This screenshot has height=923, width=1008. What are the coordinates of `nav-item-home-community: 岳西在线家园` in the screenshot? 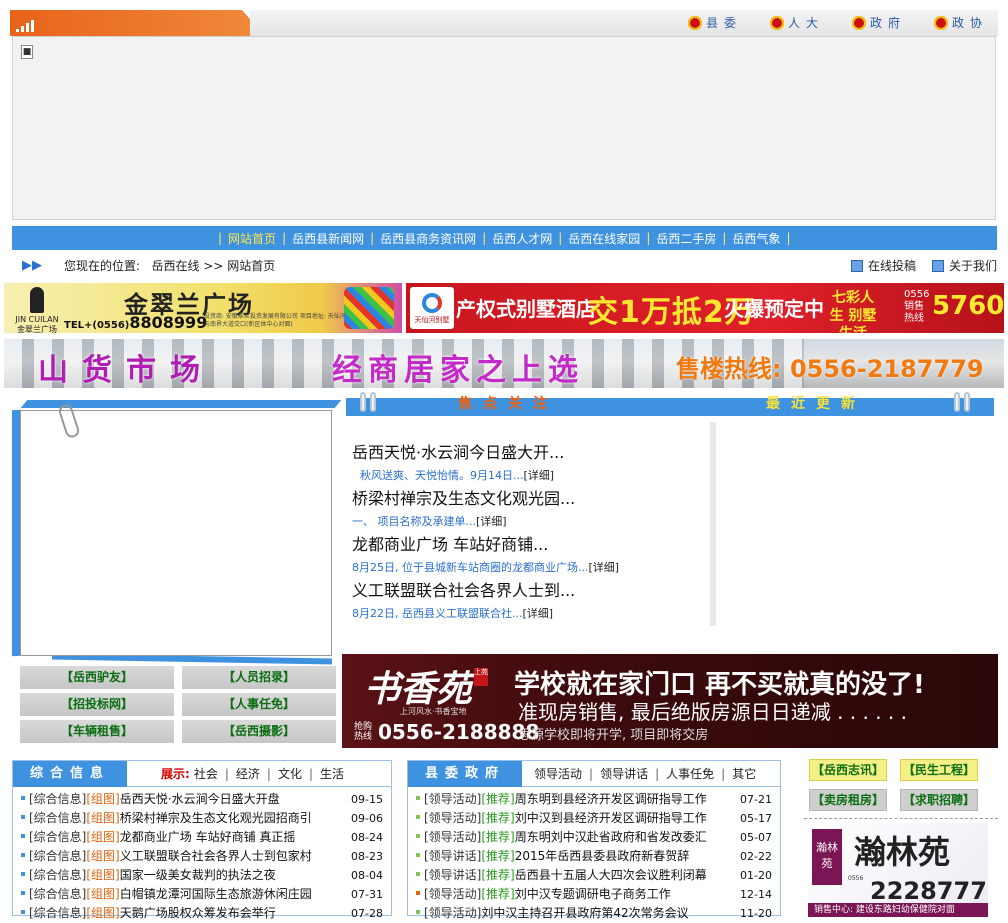 It's located at (604, 238).